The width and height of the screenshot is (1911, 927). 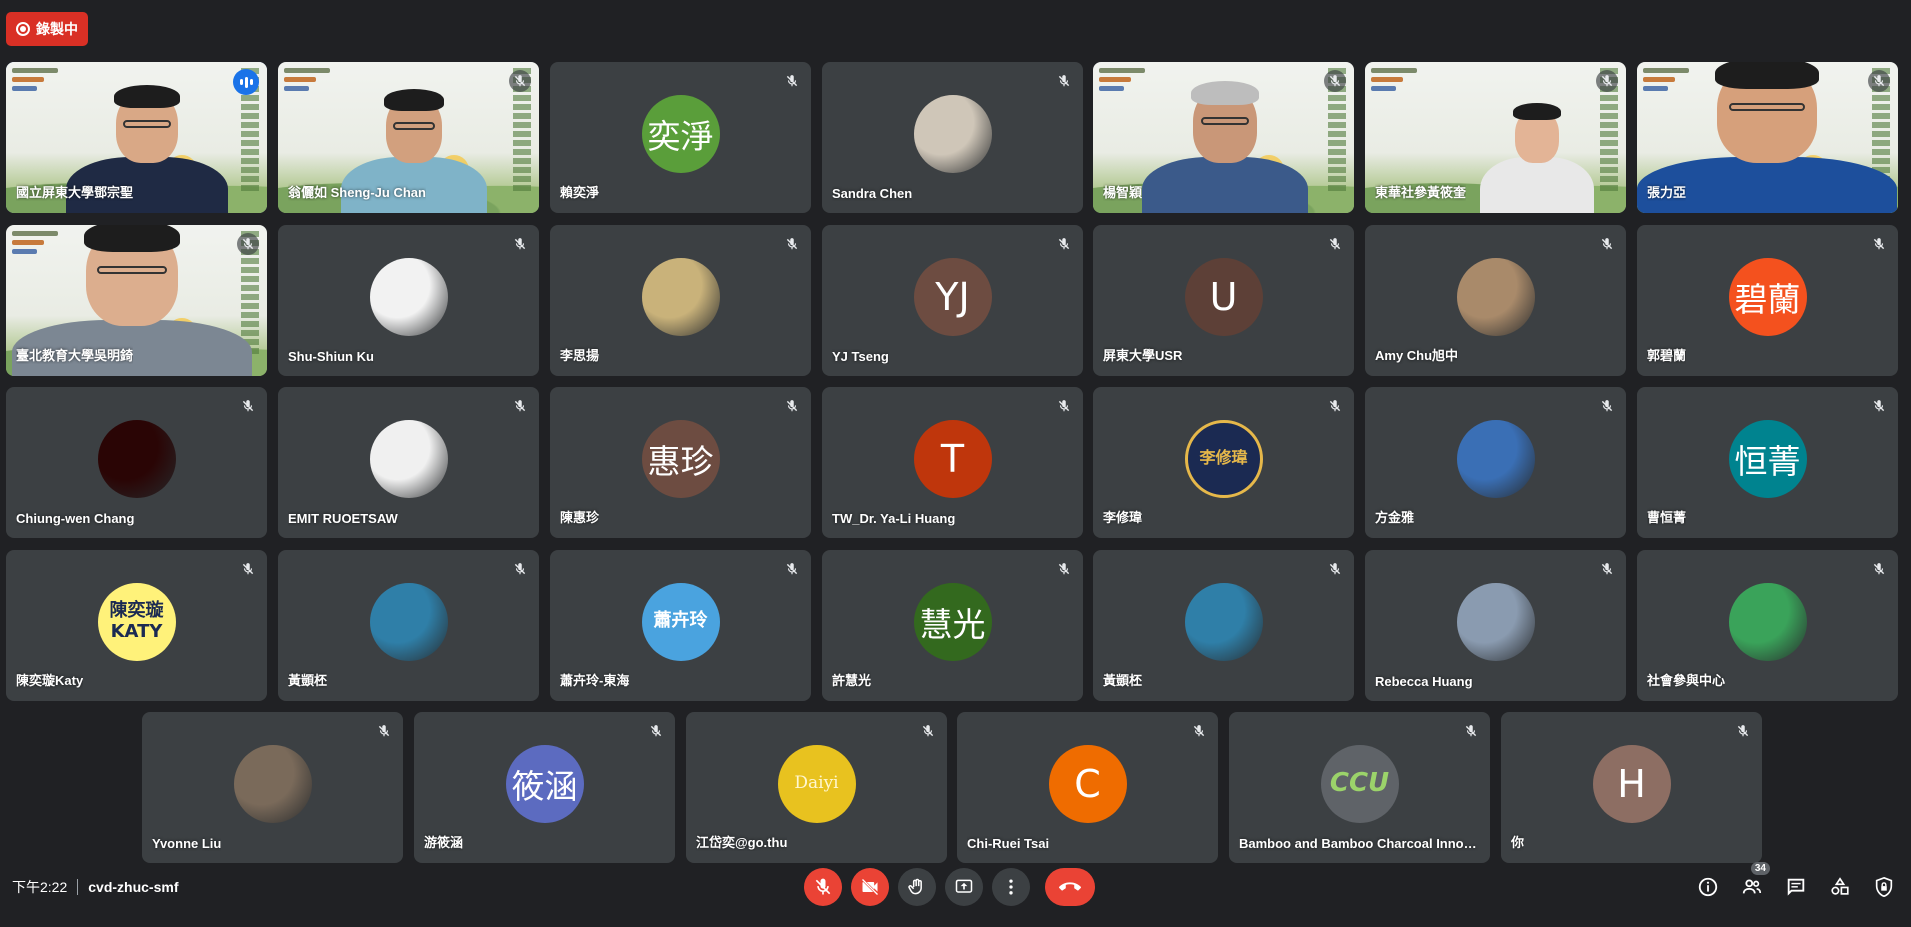 I want to click on participant-avatar: 恒菁, so click(x=1767, y=458).